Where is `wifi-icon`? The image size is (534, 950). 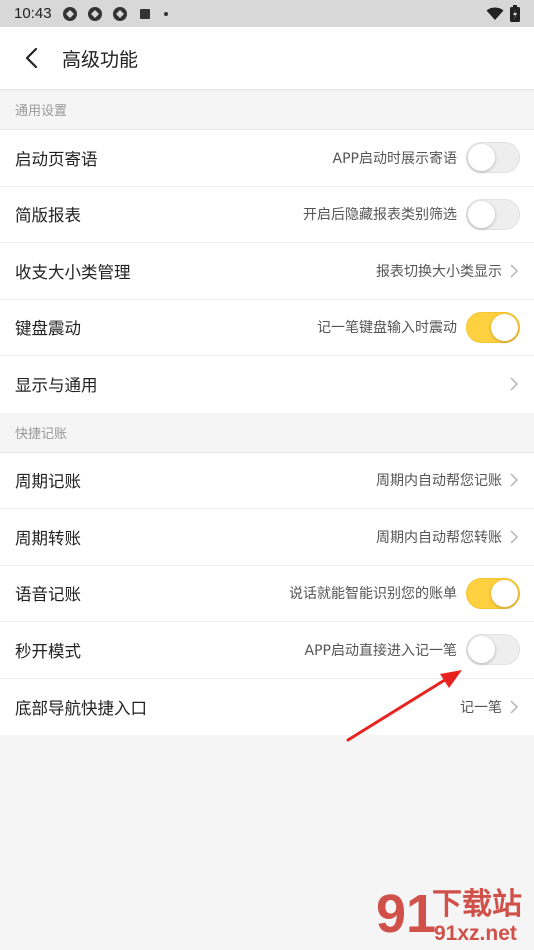
wifi-icon is located at coordinates (495, 13).